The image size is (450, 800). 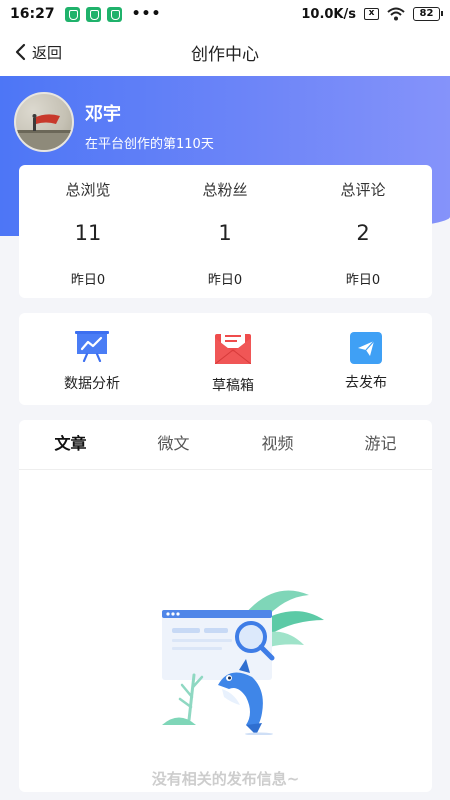 What do you see at coordinates (146, 14) in the screenshot?
I see `more-notifications-icon: •••` at bounding box center [146, 14].